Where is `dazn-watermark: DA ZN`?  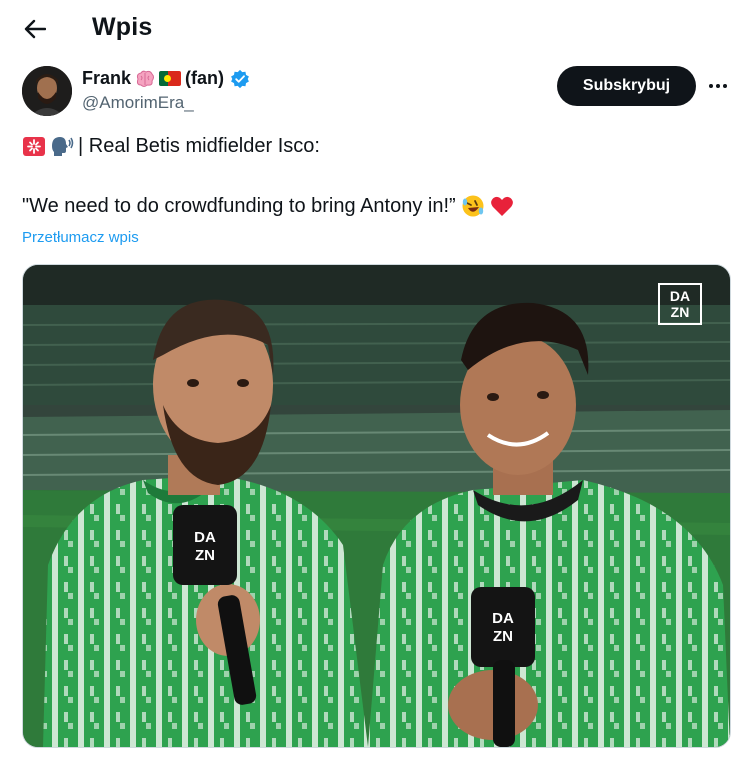 dazn-watermark: DA ZN is located at coordinates (680, 304).